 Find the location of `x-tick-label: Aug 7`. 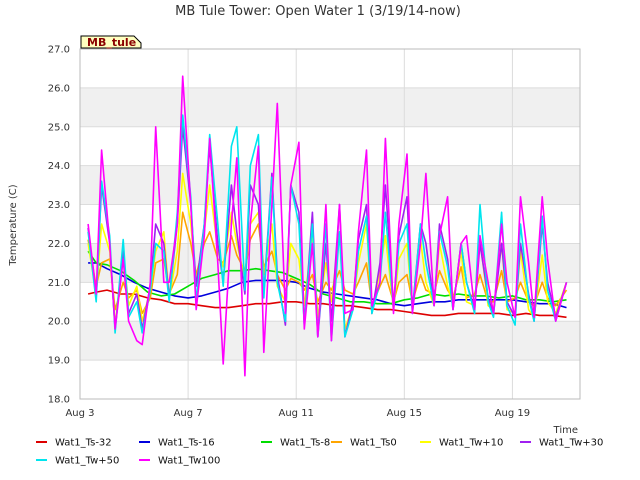

x-tick-label: Aug 7 is located at coordinates (188, 413).